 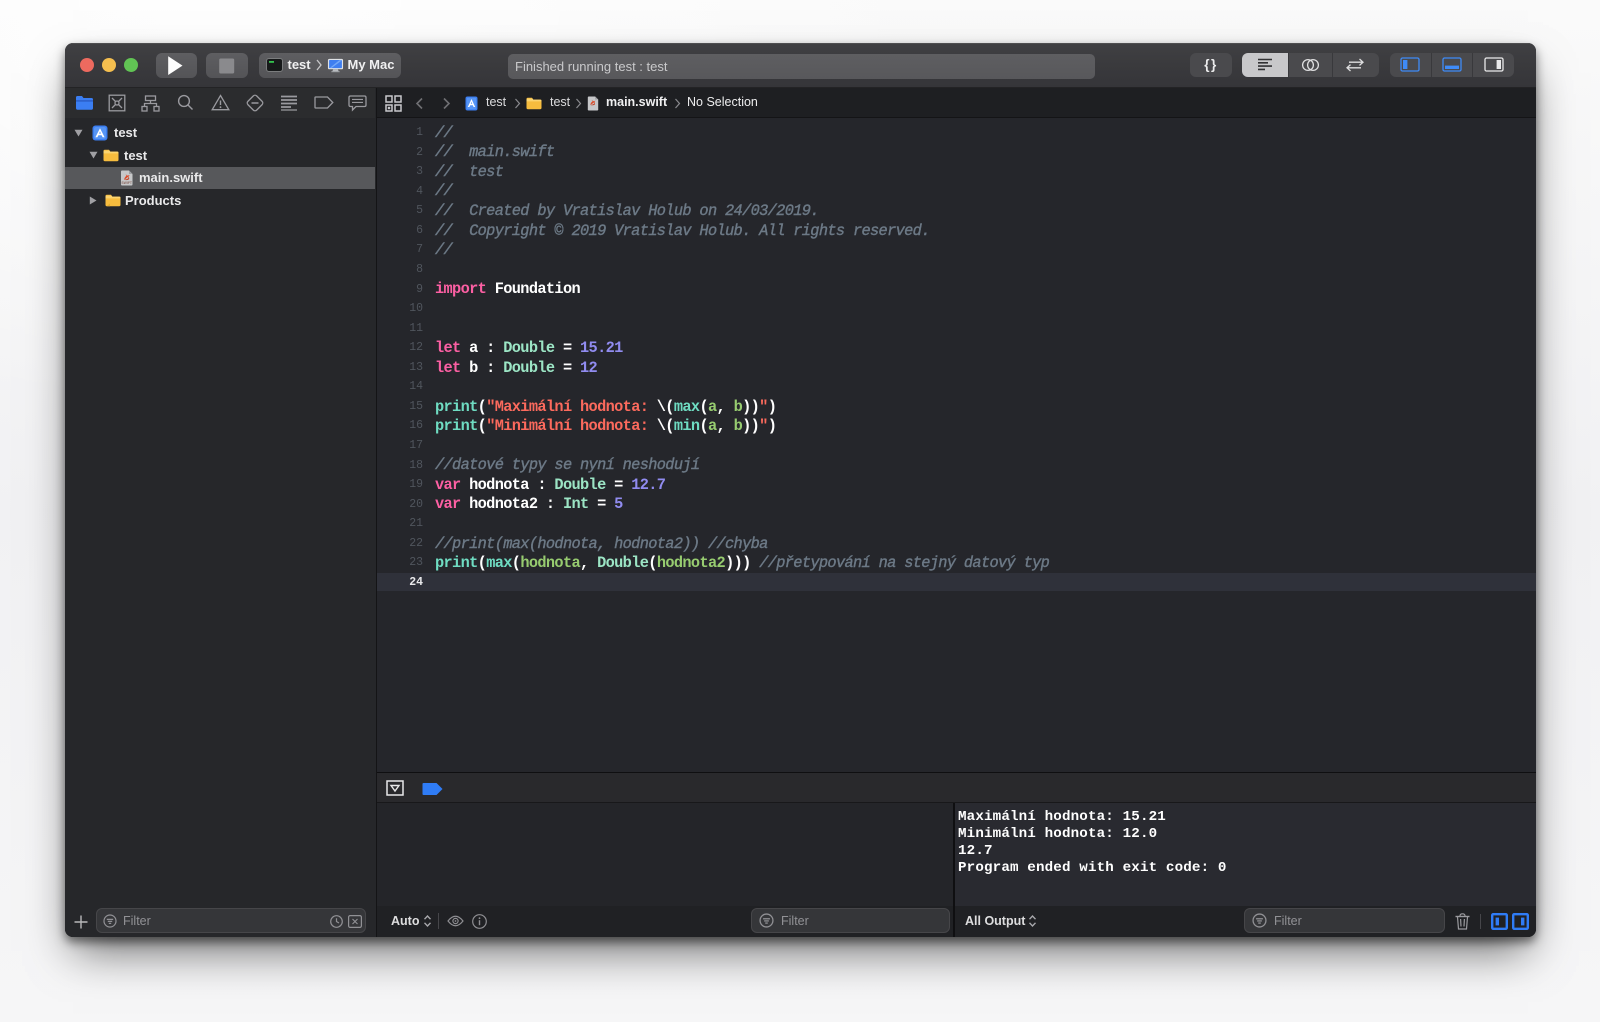 What do you see at coordinates (126, 183) in the screenshot?
I see `svg-text: SWIFT` at bounding box center [126, 183].